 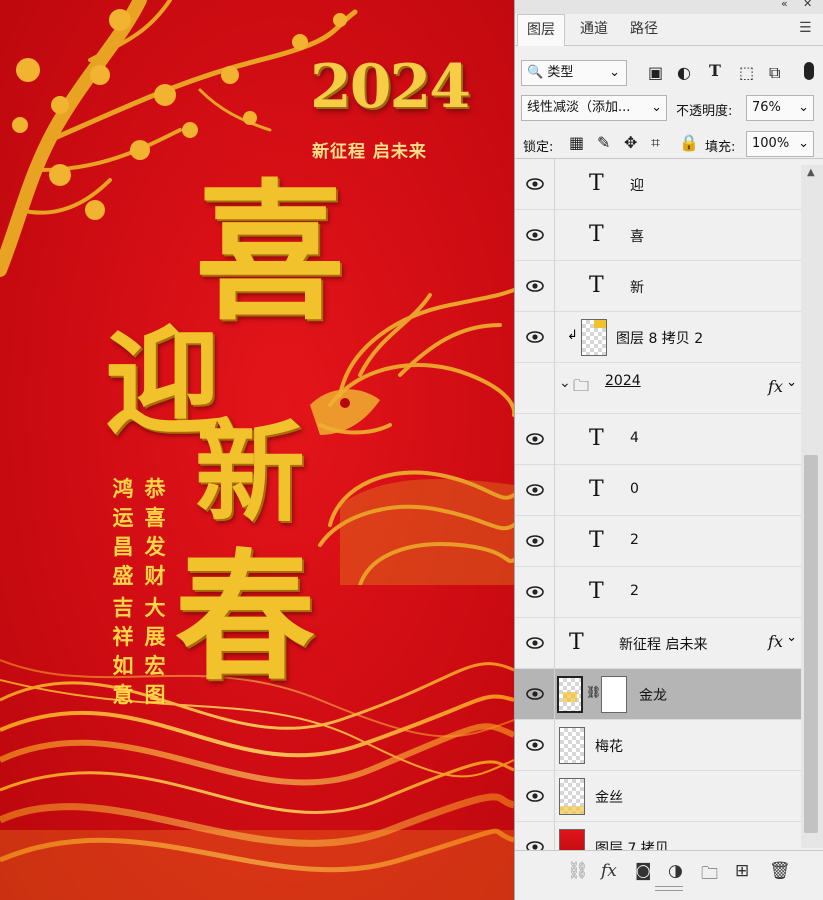 I want to click on new-layer-icon: ⊞, so click(x=742, y=871).